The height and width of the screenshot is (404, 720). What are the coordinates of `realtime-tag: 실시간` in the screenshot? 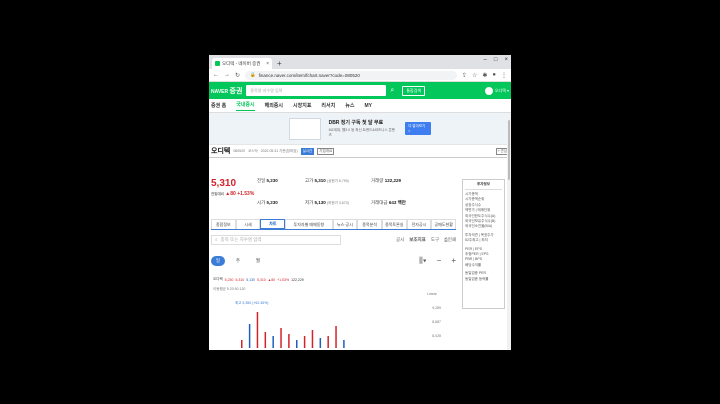 It's located at (307, 151).